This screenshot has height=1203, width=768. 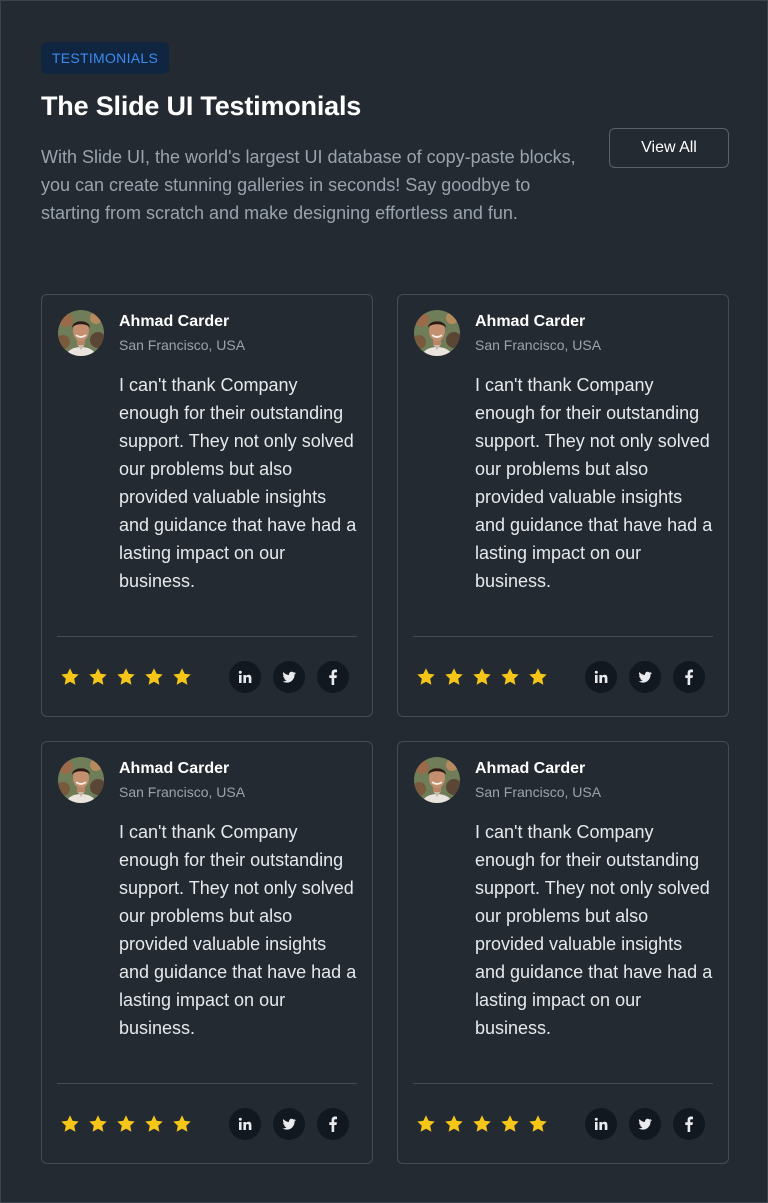 What do you see at coordinates (201, 106) in the screenshot?
I see `page-title: The Slide UI Testimonials` at bounding box center [201, 106].